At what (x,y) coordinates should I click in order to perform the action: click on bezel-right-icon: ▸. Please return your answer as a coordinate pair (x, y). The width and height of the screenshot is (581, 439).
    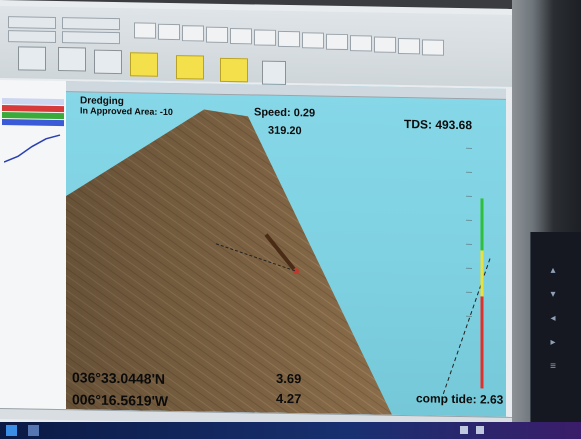
    Looking at the image, I should click on (553, 343).